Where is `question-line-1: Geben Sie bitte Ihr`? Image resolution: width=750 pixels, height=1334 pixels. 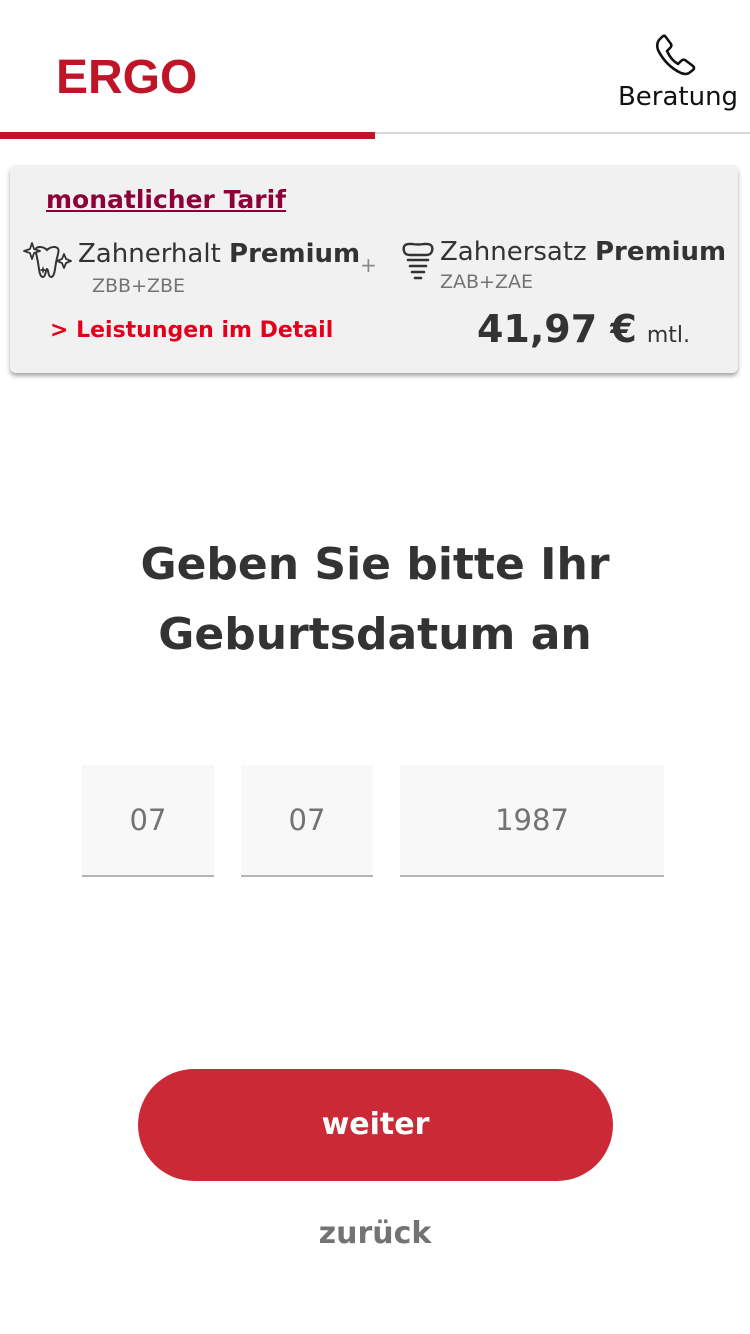 question-line-1: Geben Sie bitte Ihr is located at coordinates (375, 564).